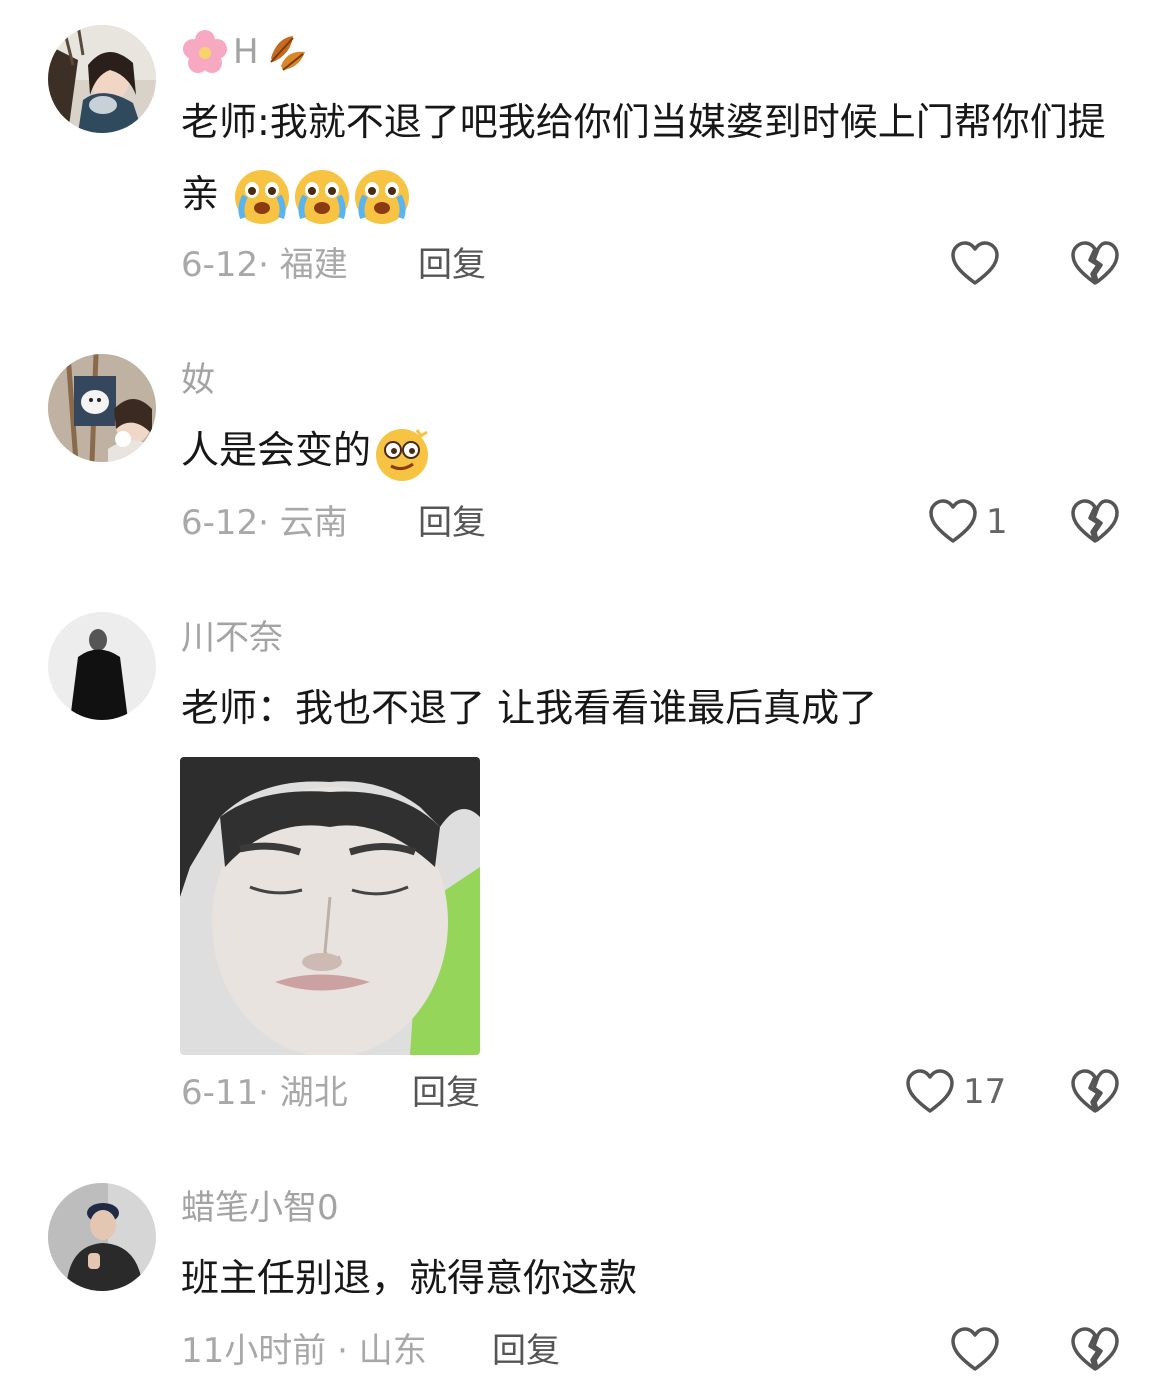 The width and height of the screenshot is (1170, 1396). I want to click on comment-location: 福建, so click(313, 265).